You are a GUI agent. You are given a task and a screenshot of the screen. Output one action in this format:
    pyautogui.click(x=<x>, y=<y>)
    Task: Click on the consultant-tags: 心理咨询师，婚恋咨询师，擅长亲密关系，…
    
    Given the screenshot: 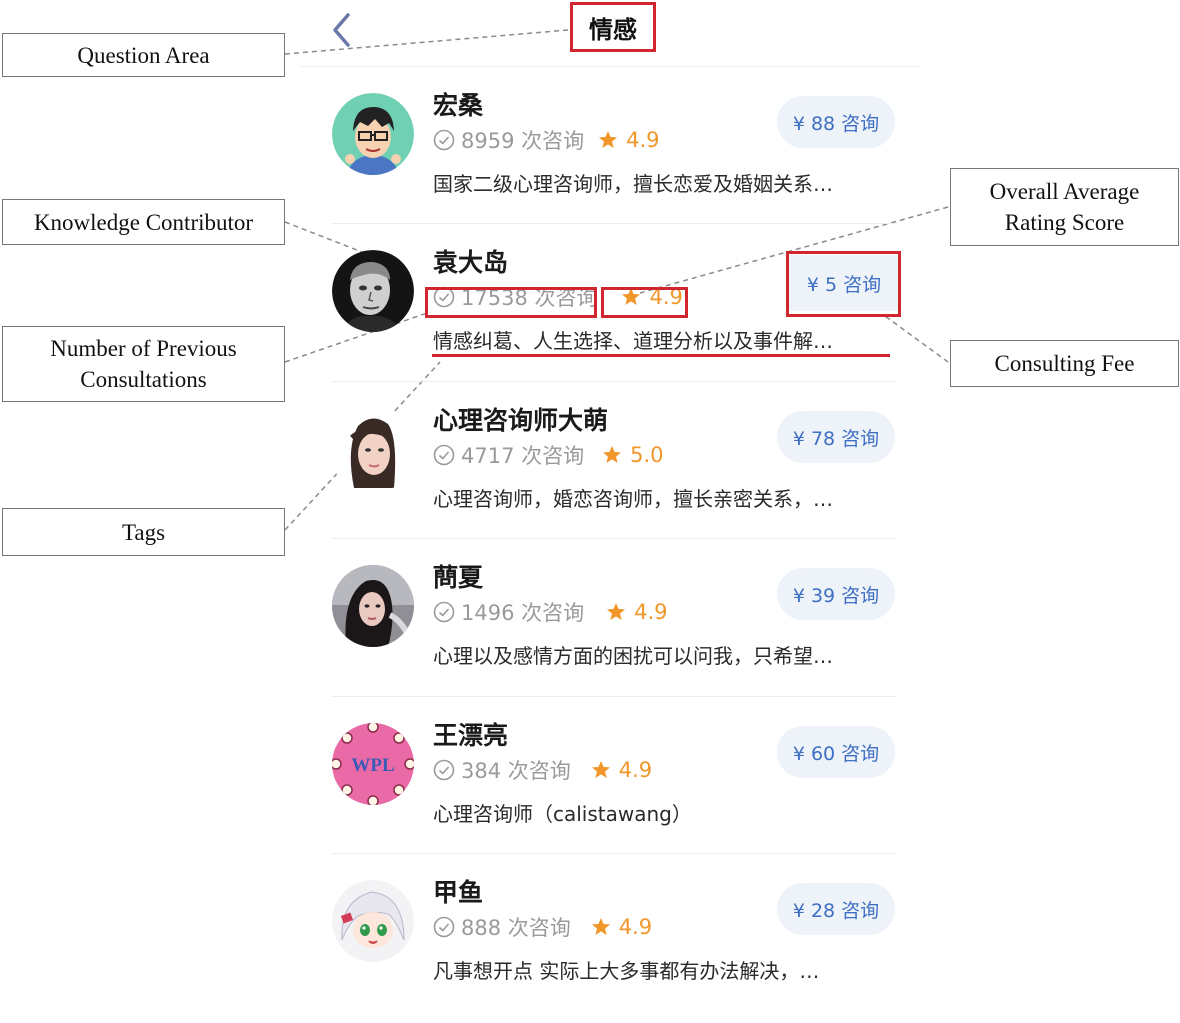 What is the action you would take?
    pyautogui.click(x=633, y=499)
    